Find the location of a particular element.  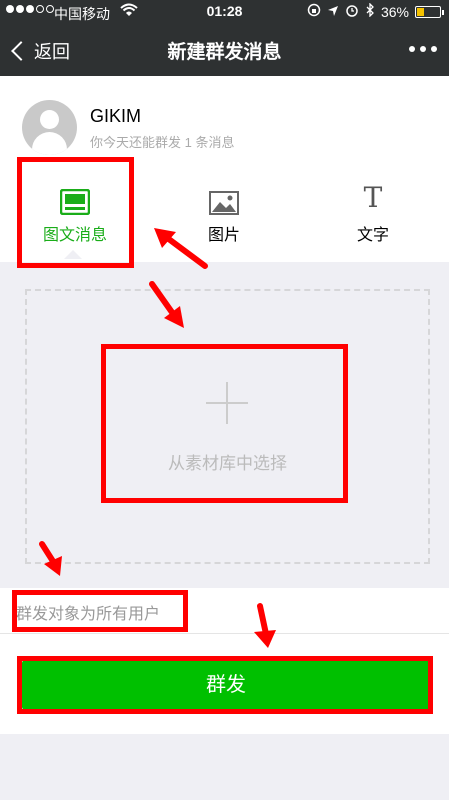

battery-icon is located at coordinates (429, 11).